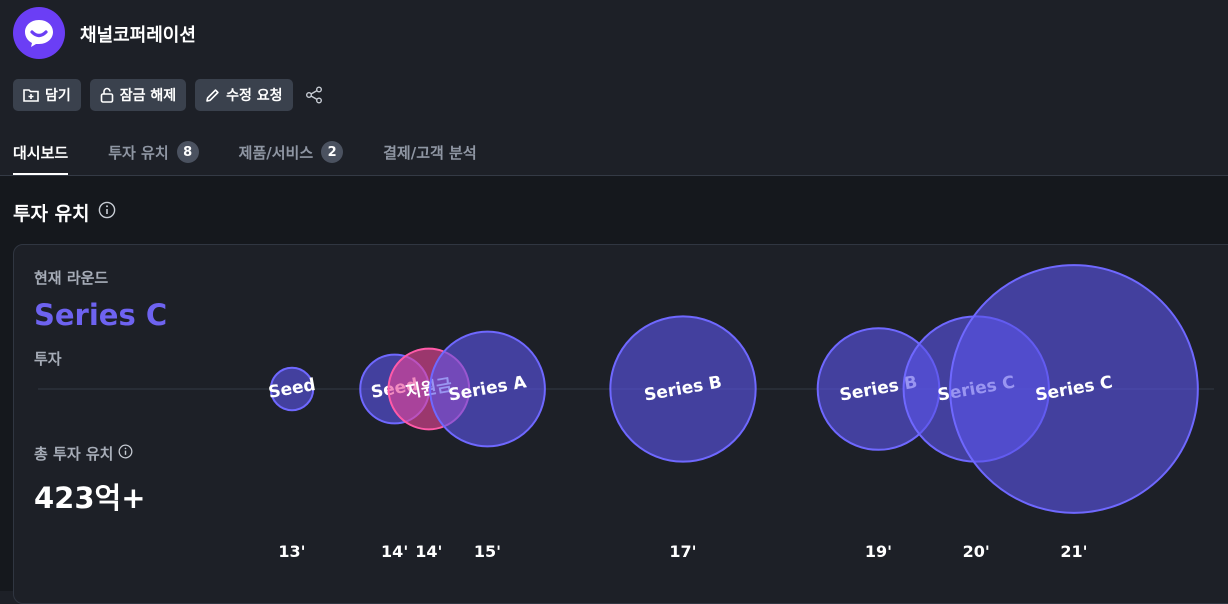  What do you see at coordinates (58, 96) in the screenshot?
I see `save-label: 담기` at bounding box center [58, 96].